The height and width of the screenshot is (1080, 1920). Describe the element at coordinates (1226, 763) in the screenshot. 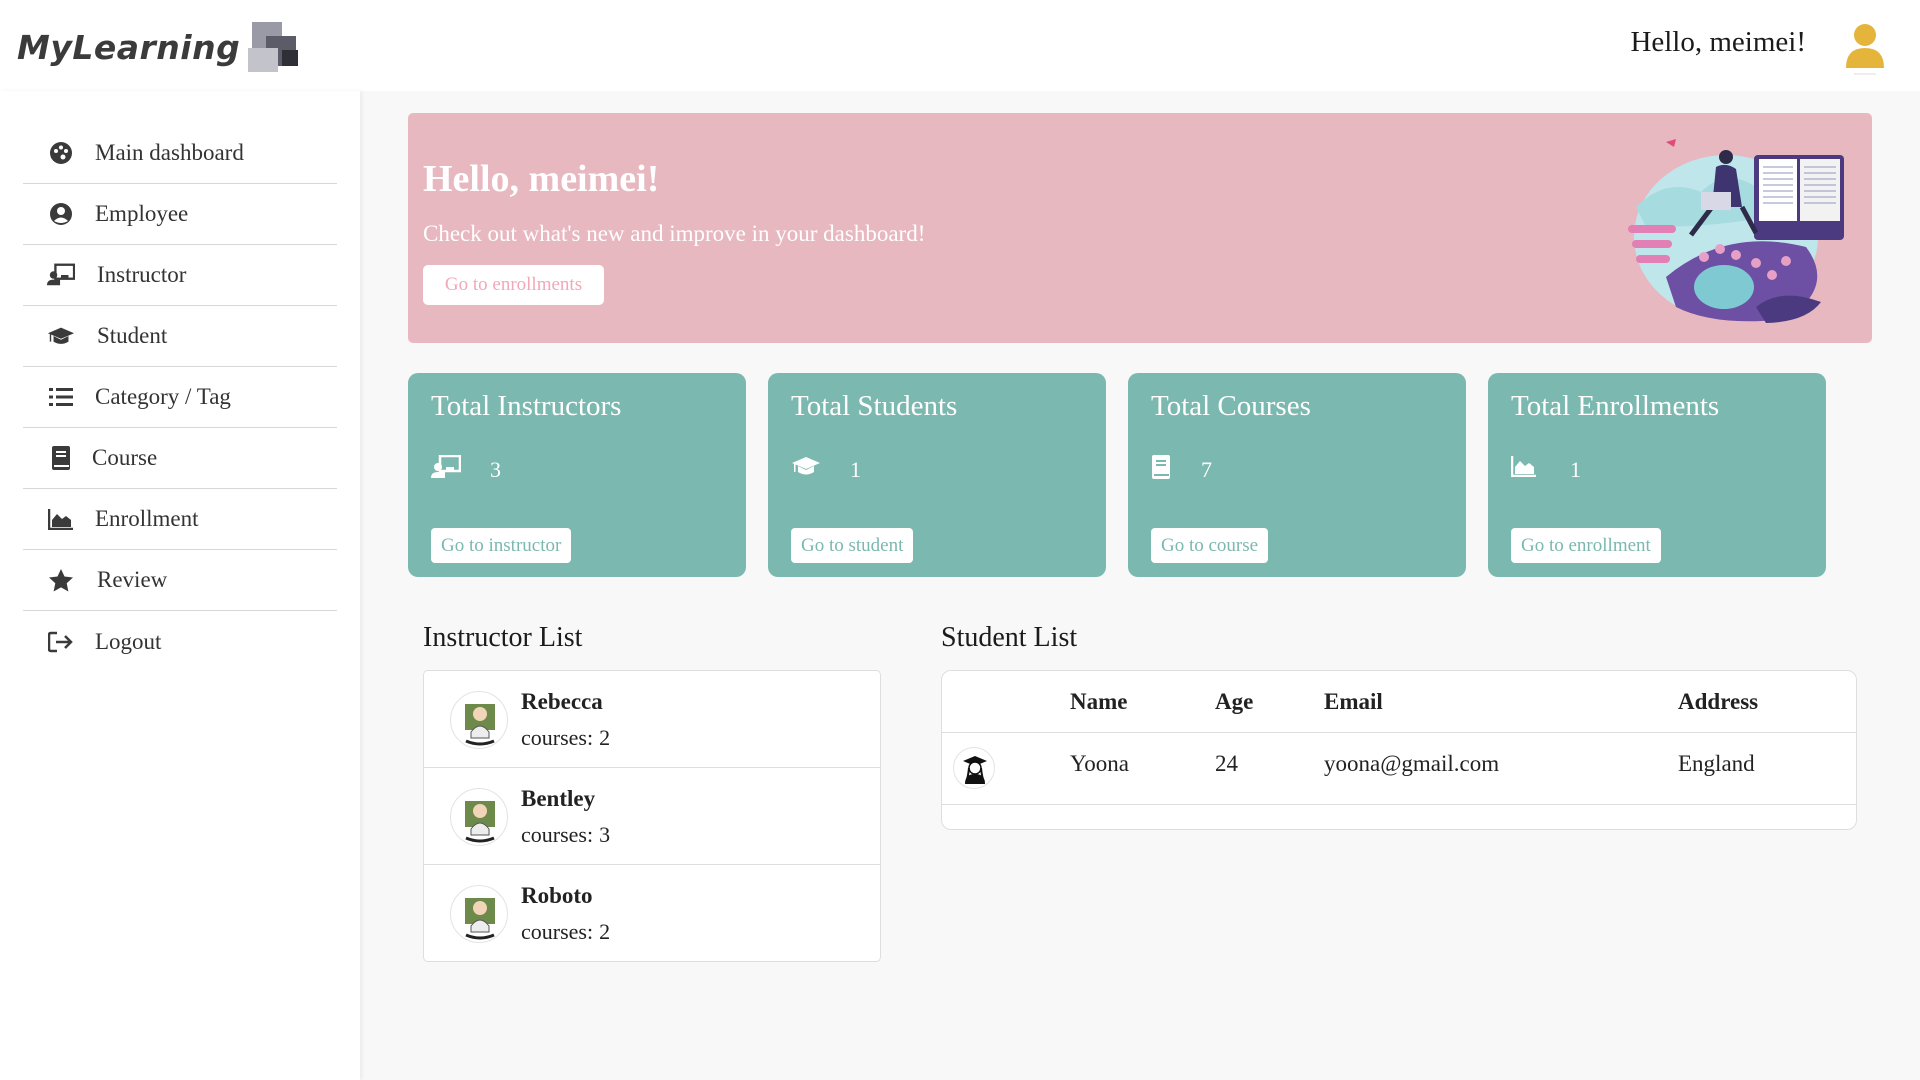

I see `cell-age: 24` at that location.